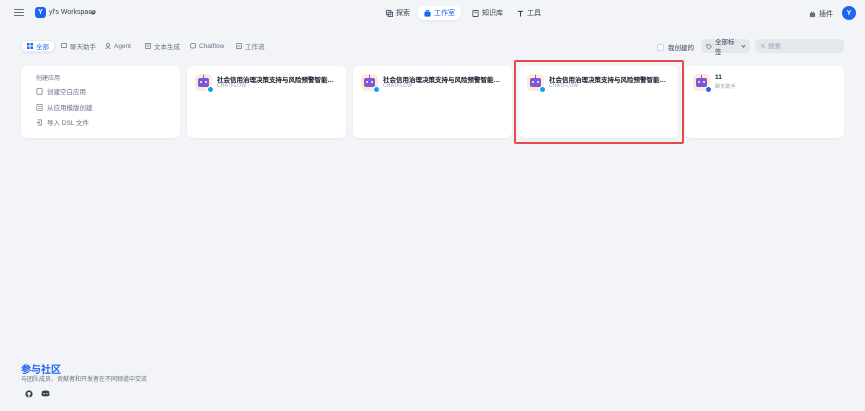  What do you see at coordinates (39, 91) in the screenshot?
I see `blank-file-icon` at bounding box center [39, 91].